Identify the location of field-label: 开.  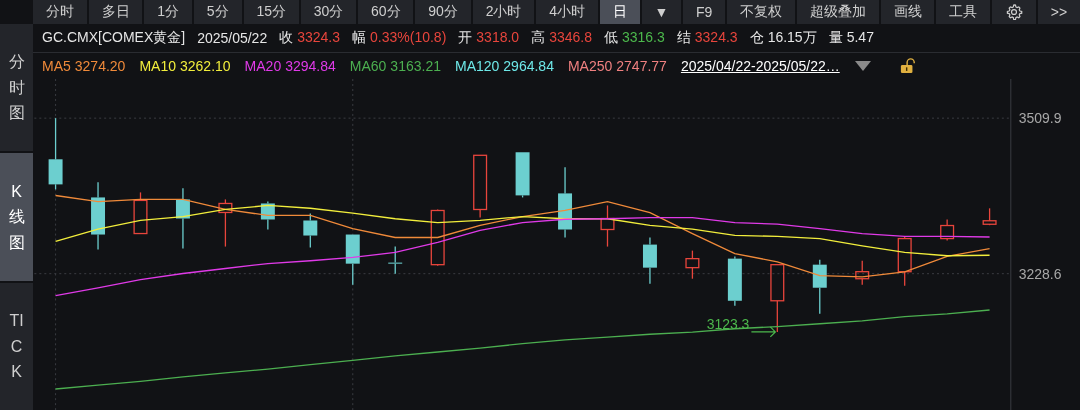
(465, 37).